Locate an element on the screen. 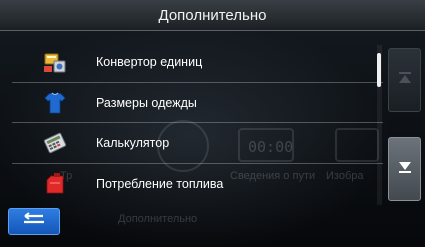 The width and height of the screenshot is (425, 247). clothing-sizes-icon is located at coordinates (55, 103).